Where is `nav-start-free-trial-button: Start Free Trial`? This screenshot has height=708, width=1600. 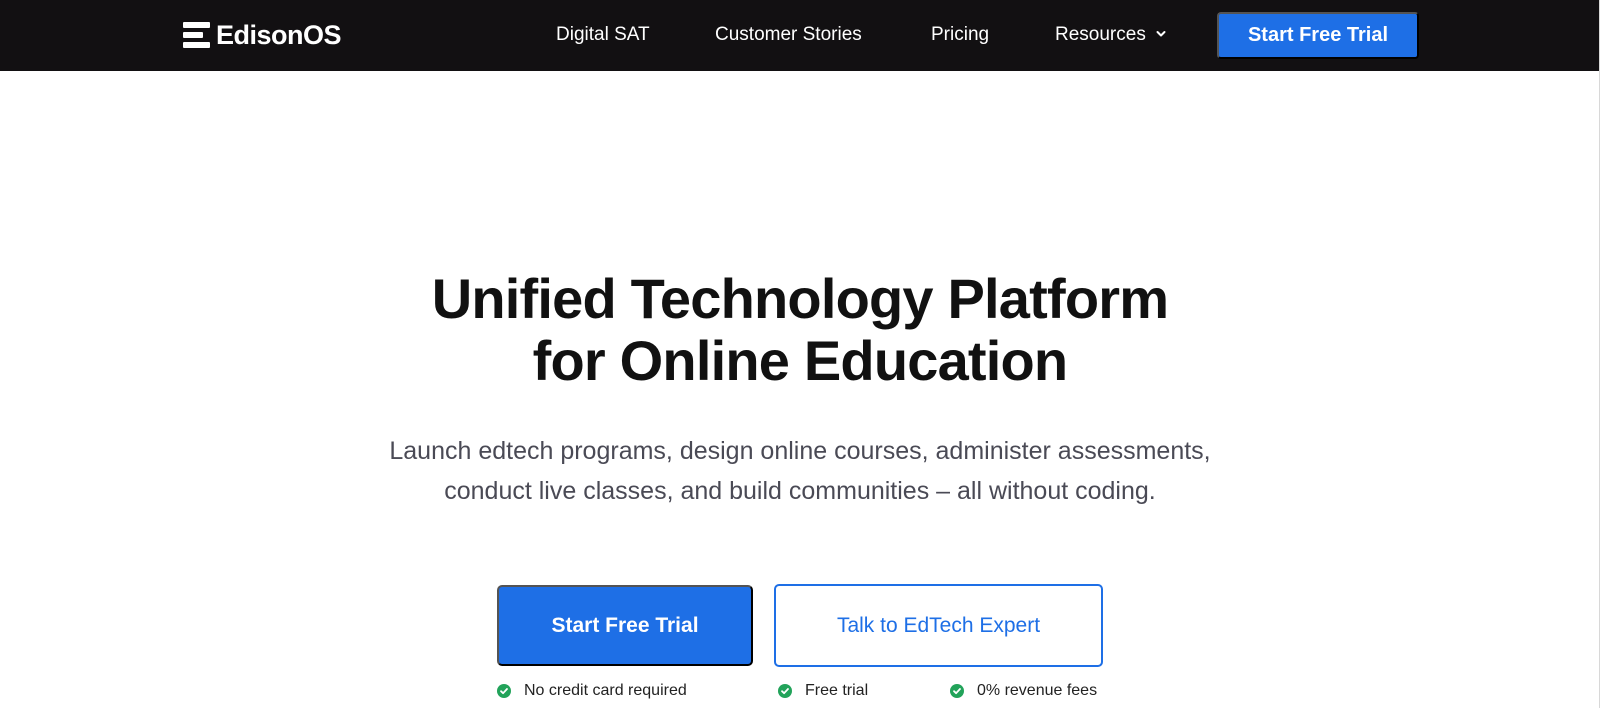 nav-start-free-trial-button: Start Free Trial is located at coordinates (1318, 35).